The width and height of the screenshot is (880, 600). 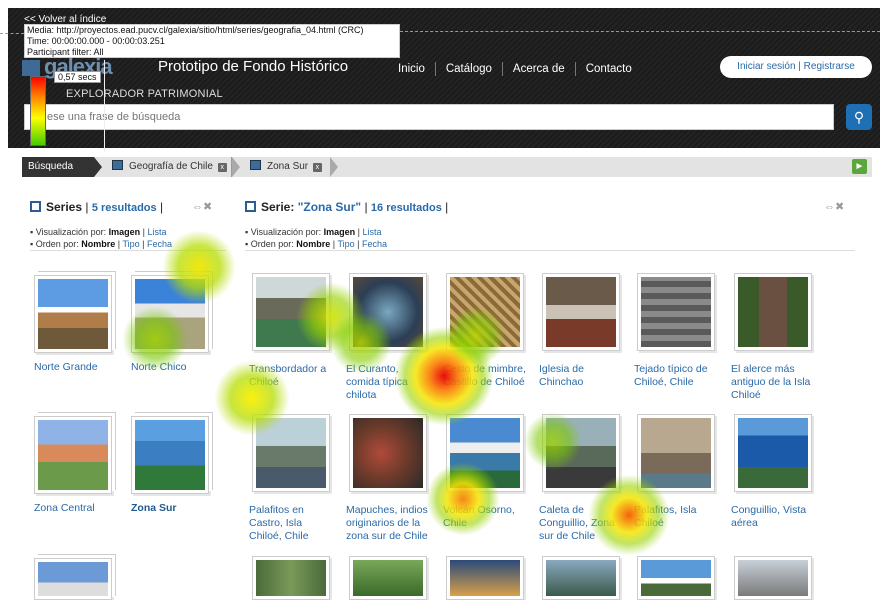 What do you see at coordinates (774, 517) in the screenshot?
I see `item-label: Conguillio, Vista aérea` at bounding box center [774, 517].